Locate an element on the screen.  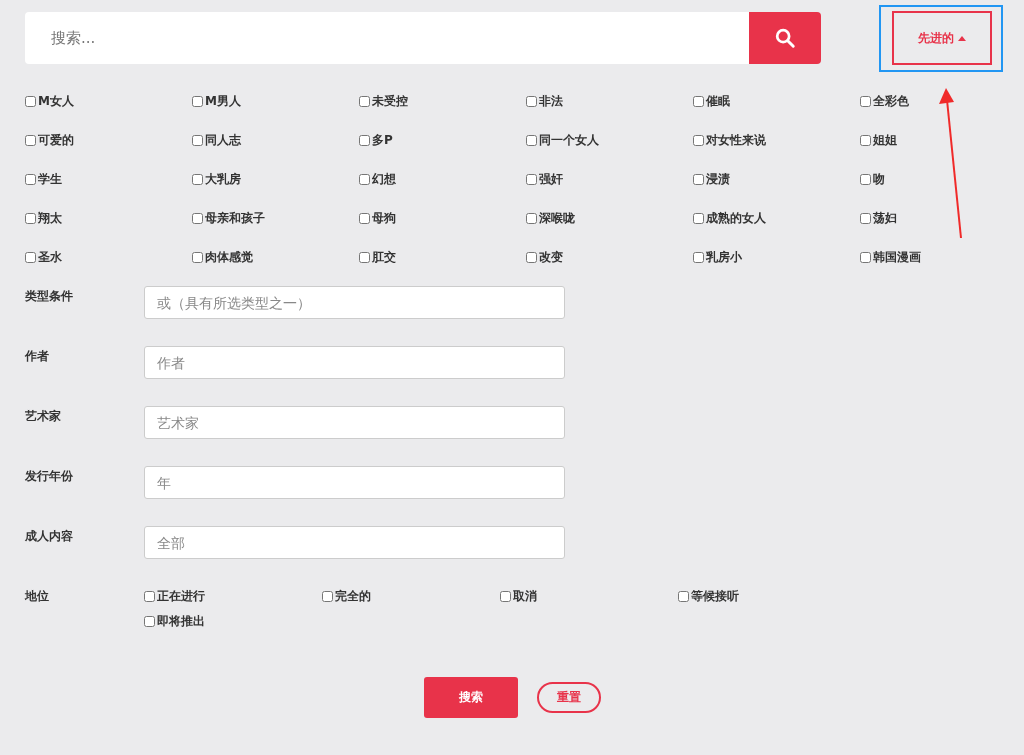
input-field: 作者 is located at coordinates (354, 362).